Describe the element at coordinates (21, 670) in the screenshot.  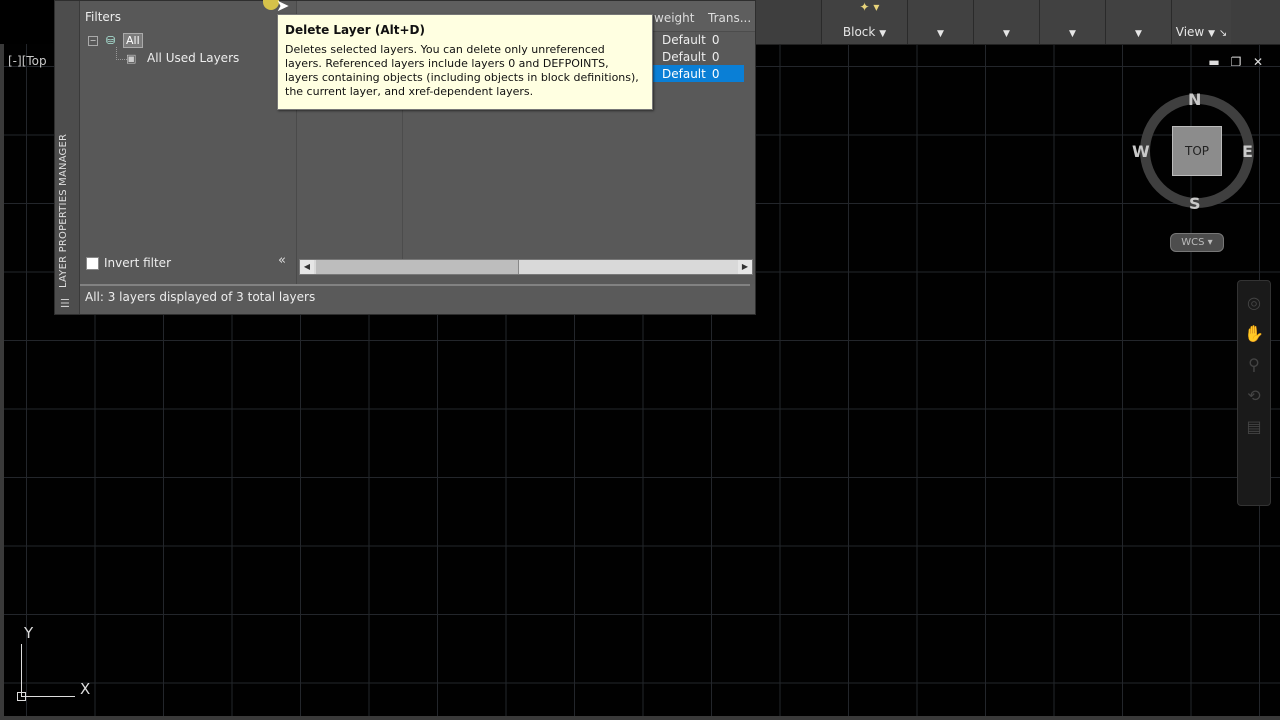
I see `ucs-y-axis` at that location.